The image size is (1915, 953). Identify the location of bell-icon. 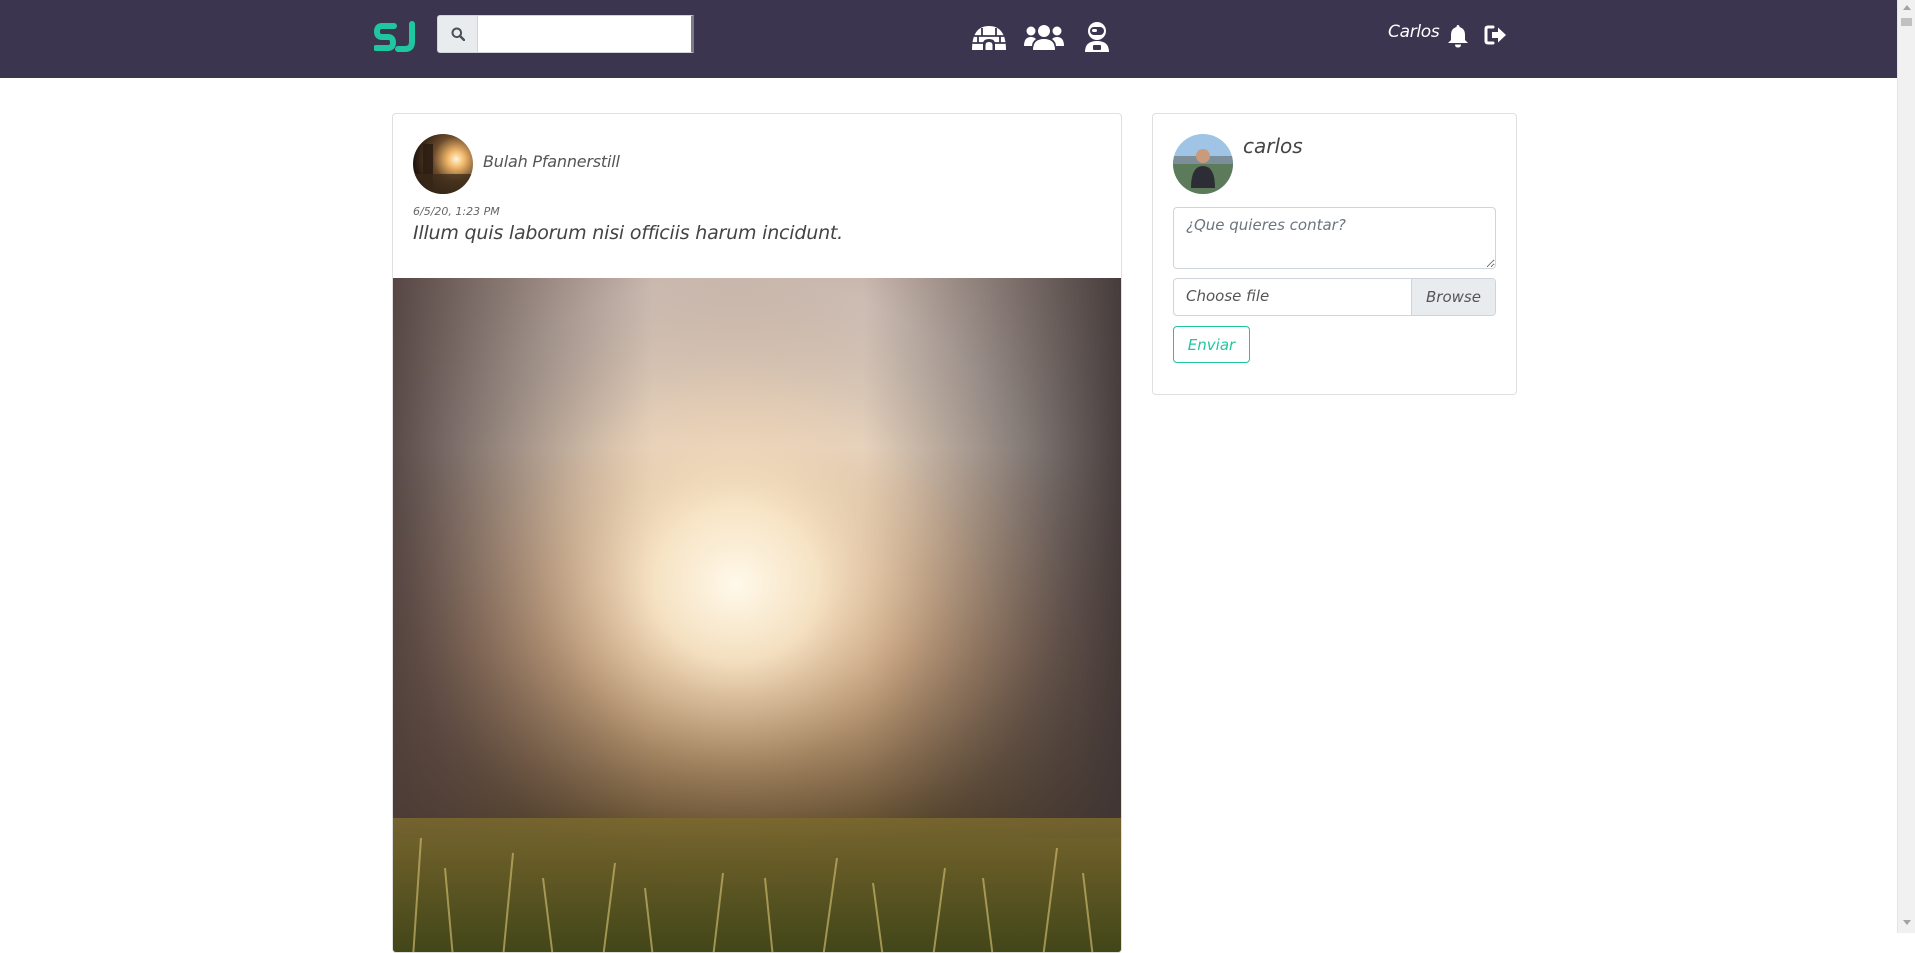
(1458, 36).